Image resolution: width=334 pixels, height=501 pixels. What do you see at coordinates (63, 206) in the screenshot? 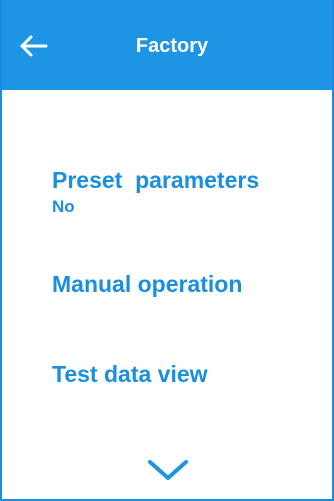
I see `menu-item-value: No` at bounding box center [63, 206].